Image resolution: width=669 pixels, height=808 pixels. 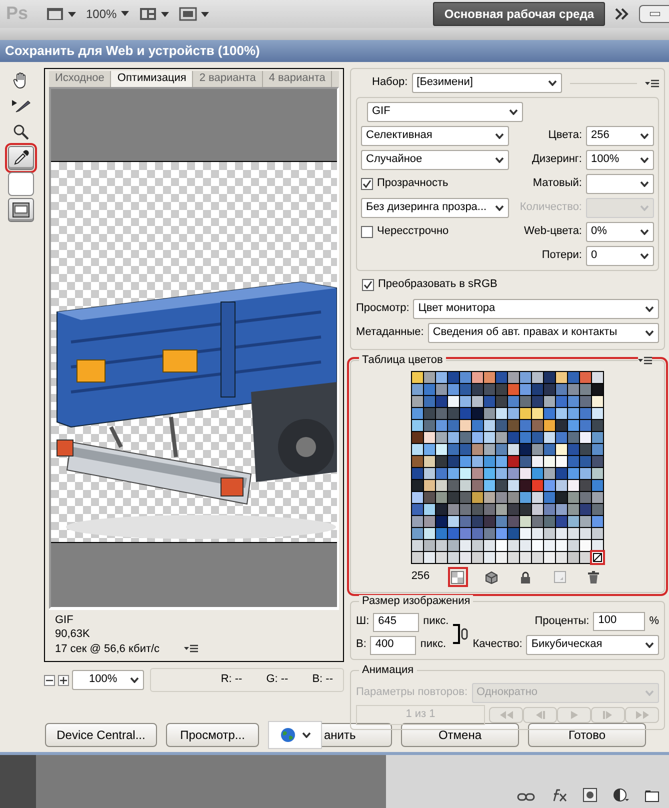 I want to click on value-dropdown: 0%, so click(x=620, y=232).